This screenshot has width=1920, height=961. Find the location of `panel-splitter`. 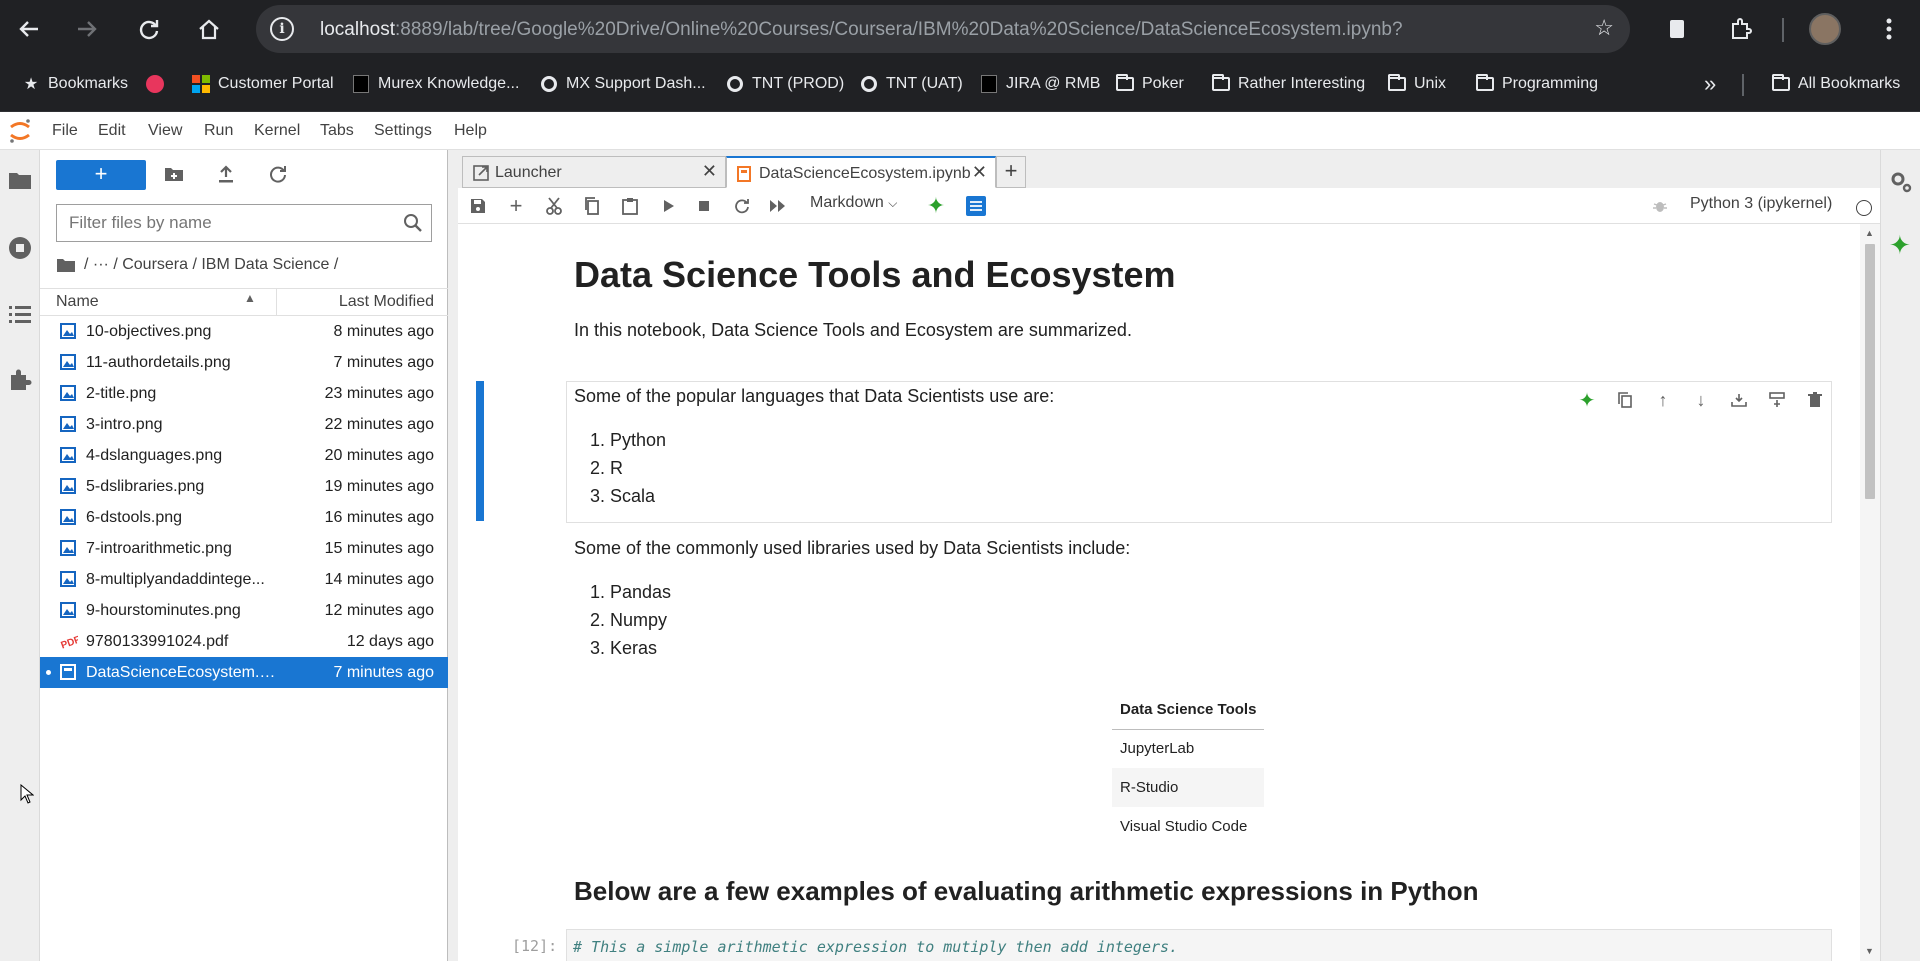

panel-splitter is located at coordinates (453, 555).